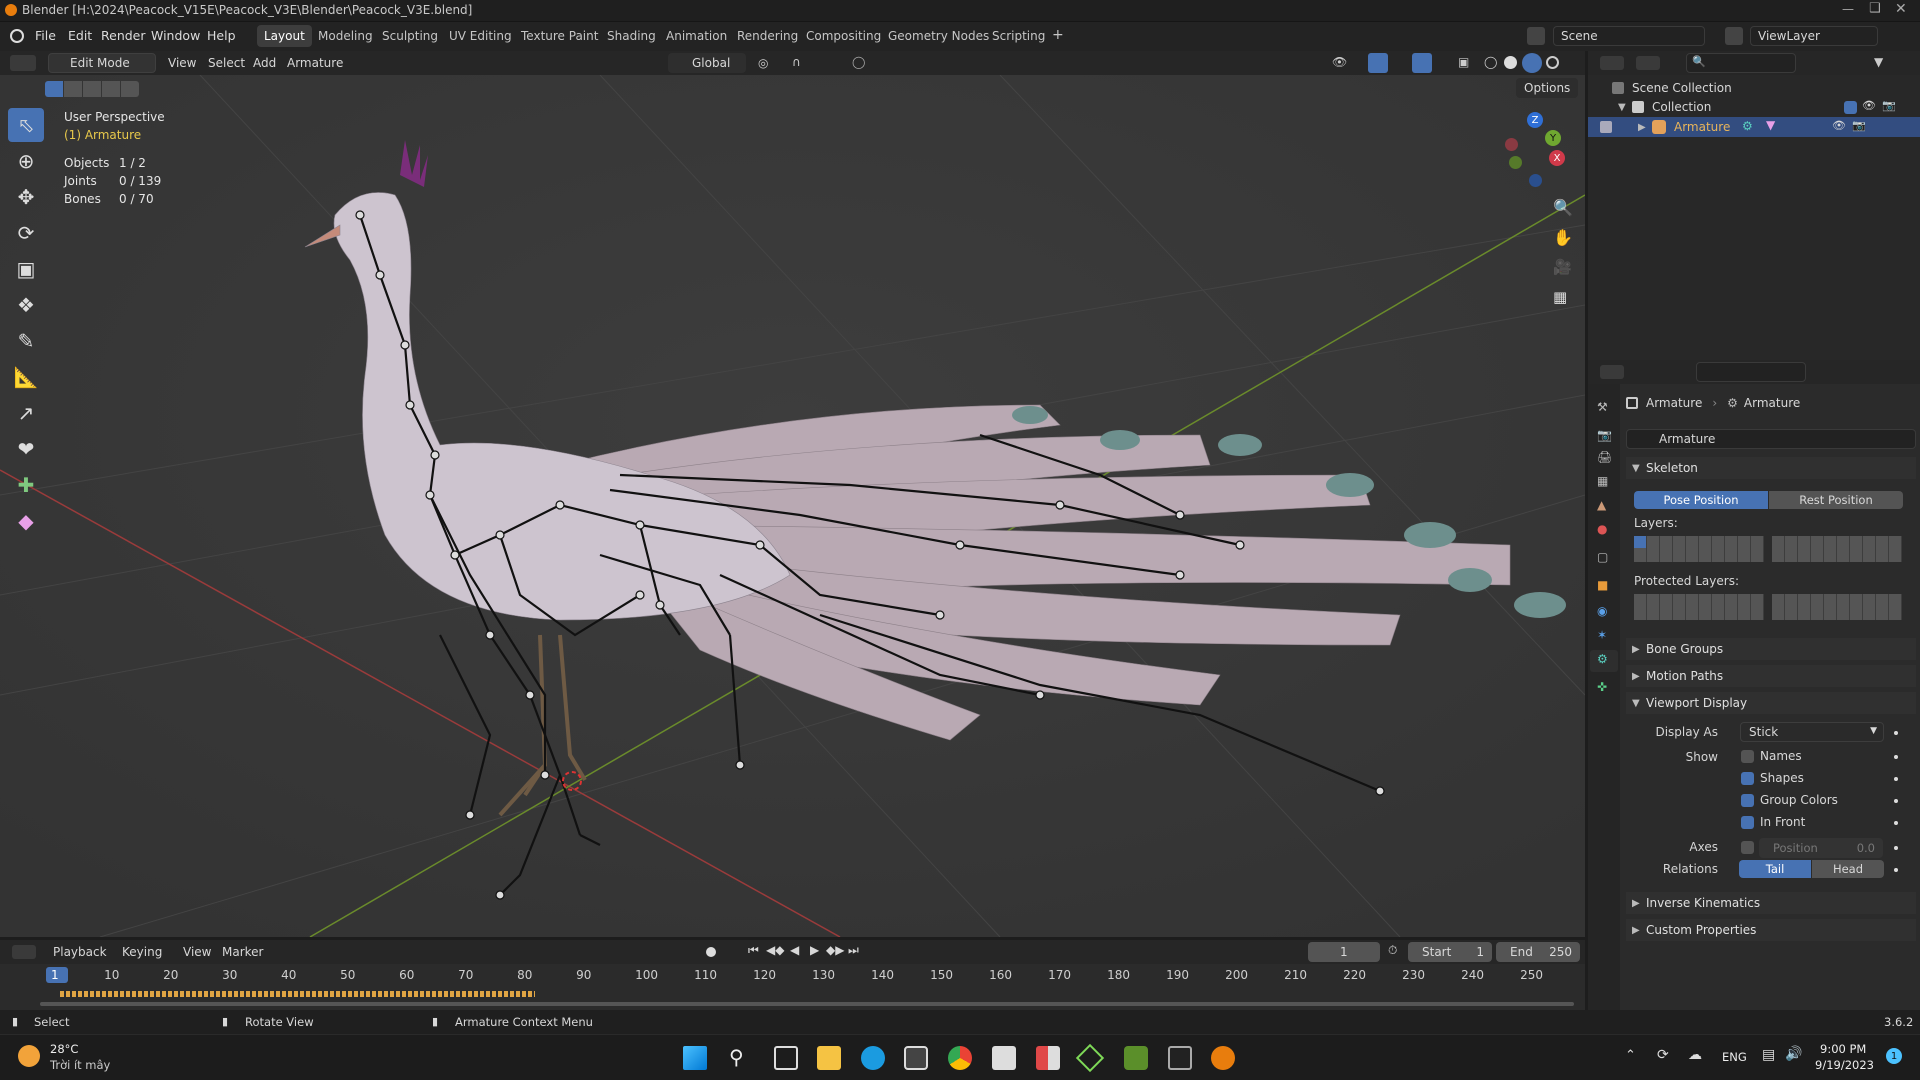 Image resolution: width=1920 pixels, height=1080 pixels. I want to click on bone-tab-icon: ✜, so click(1602, 687).